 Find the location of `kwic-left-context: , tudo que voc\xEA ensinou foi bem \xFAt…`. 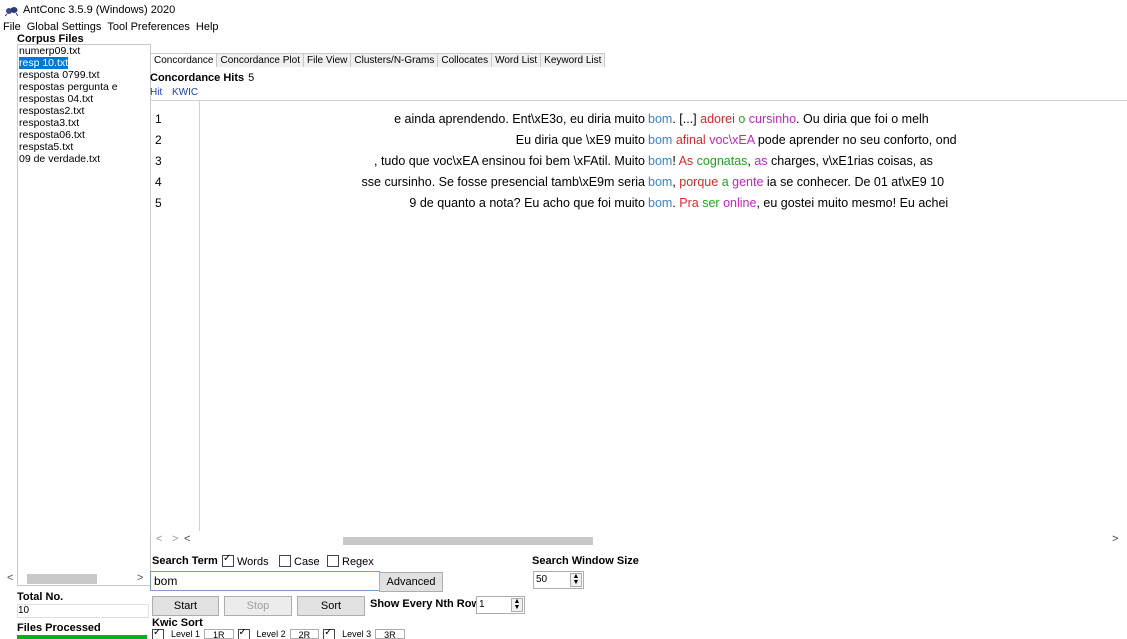

kwic-left-context: , tudo que voc\xEA ensinou foi bem \xFAt… is located at coordinates (509, 161).